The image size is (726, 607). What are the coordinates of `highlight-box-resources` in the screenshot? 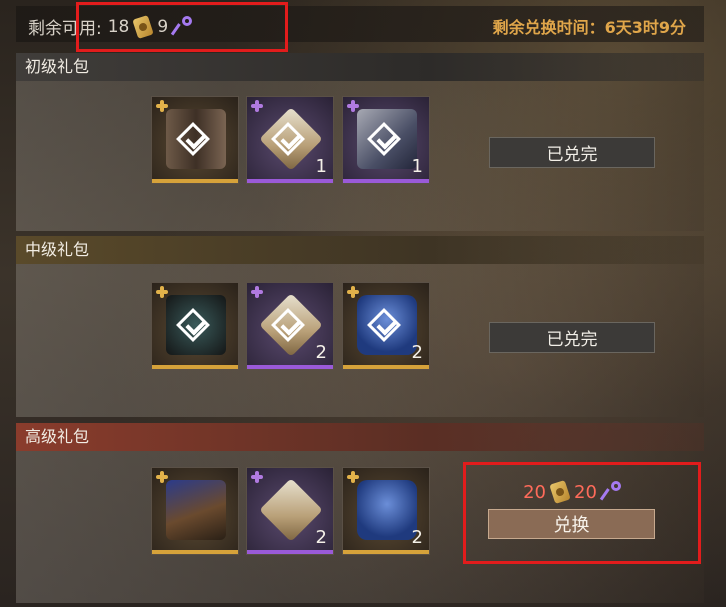 It's located at (182, 27).